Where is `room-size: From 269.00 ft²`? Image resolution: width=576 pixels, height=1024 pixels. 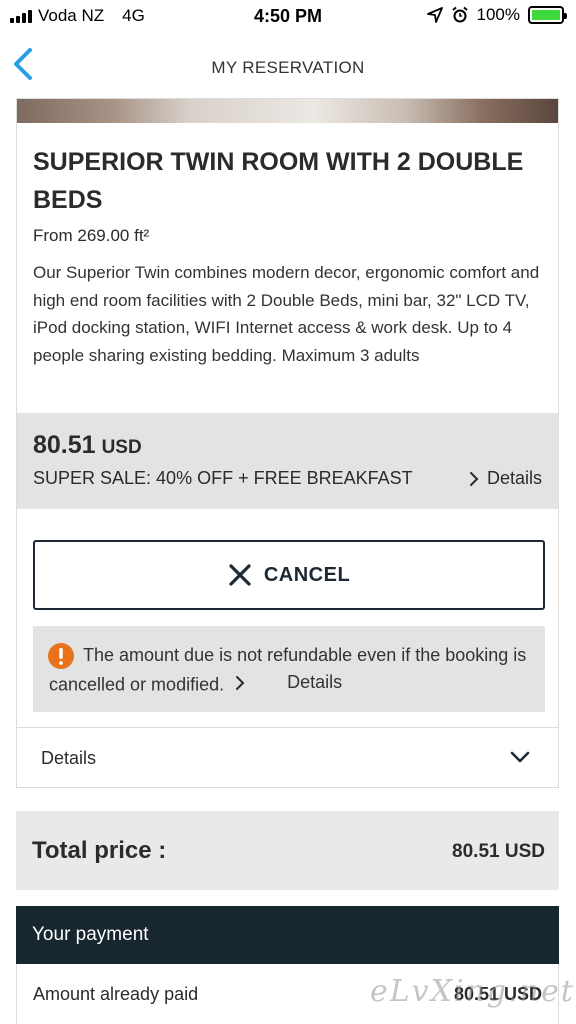
room-size: From 269.00 ft² is located at coordinates (91, 235).